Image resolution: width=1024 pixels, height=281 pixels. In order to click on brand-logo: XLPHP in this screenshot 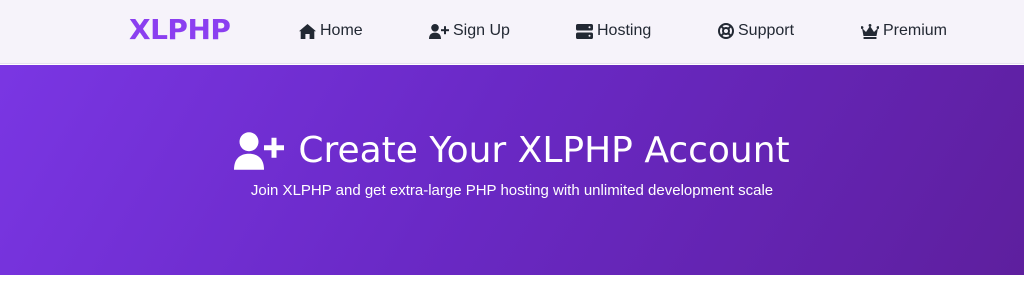, I will do `click(180, 30)`.